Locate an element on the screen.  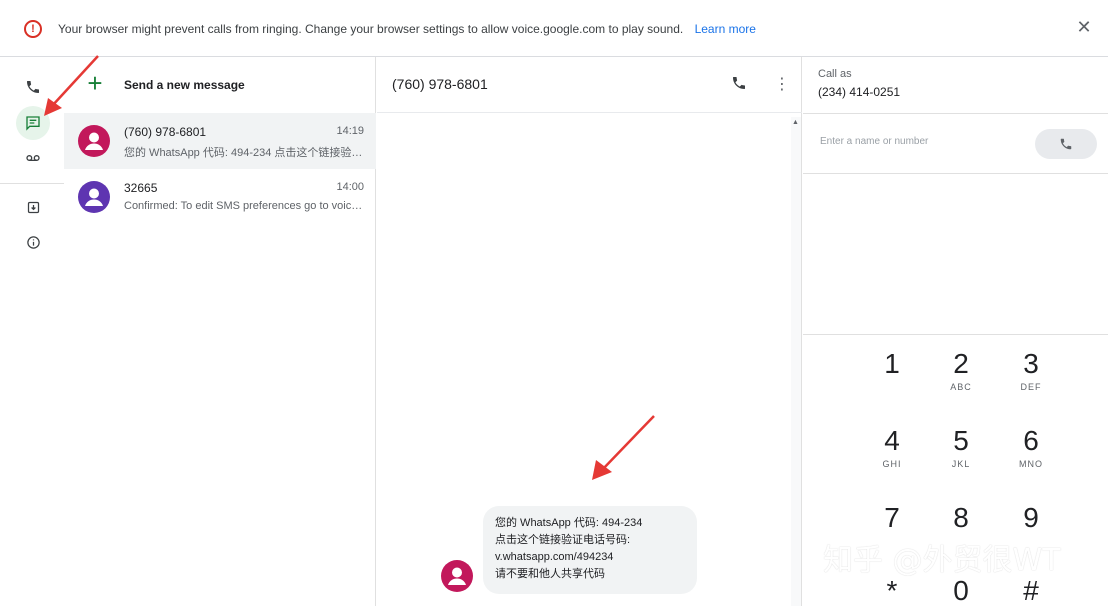
nav-divider is located at coordinates (32, 183).